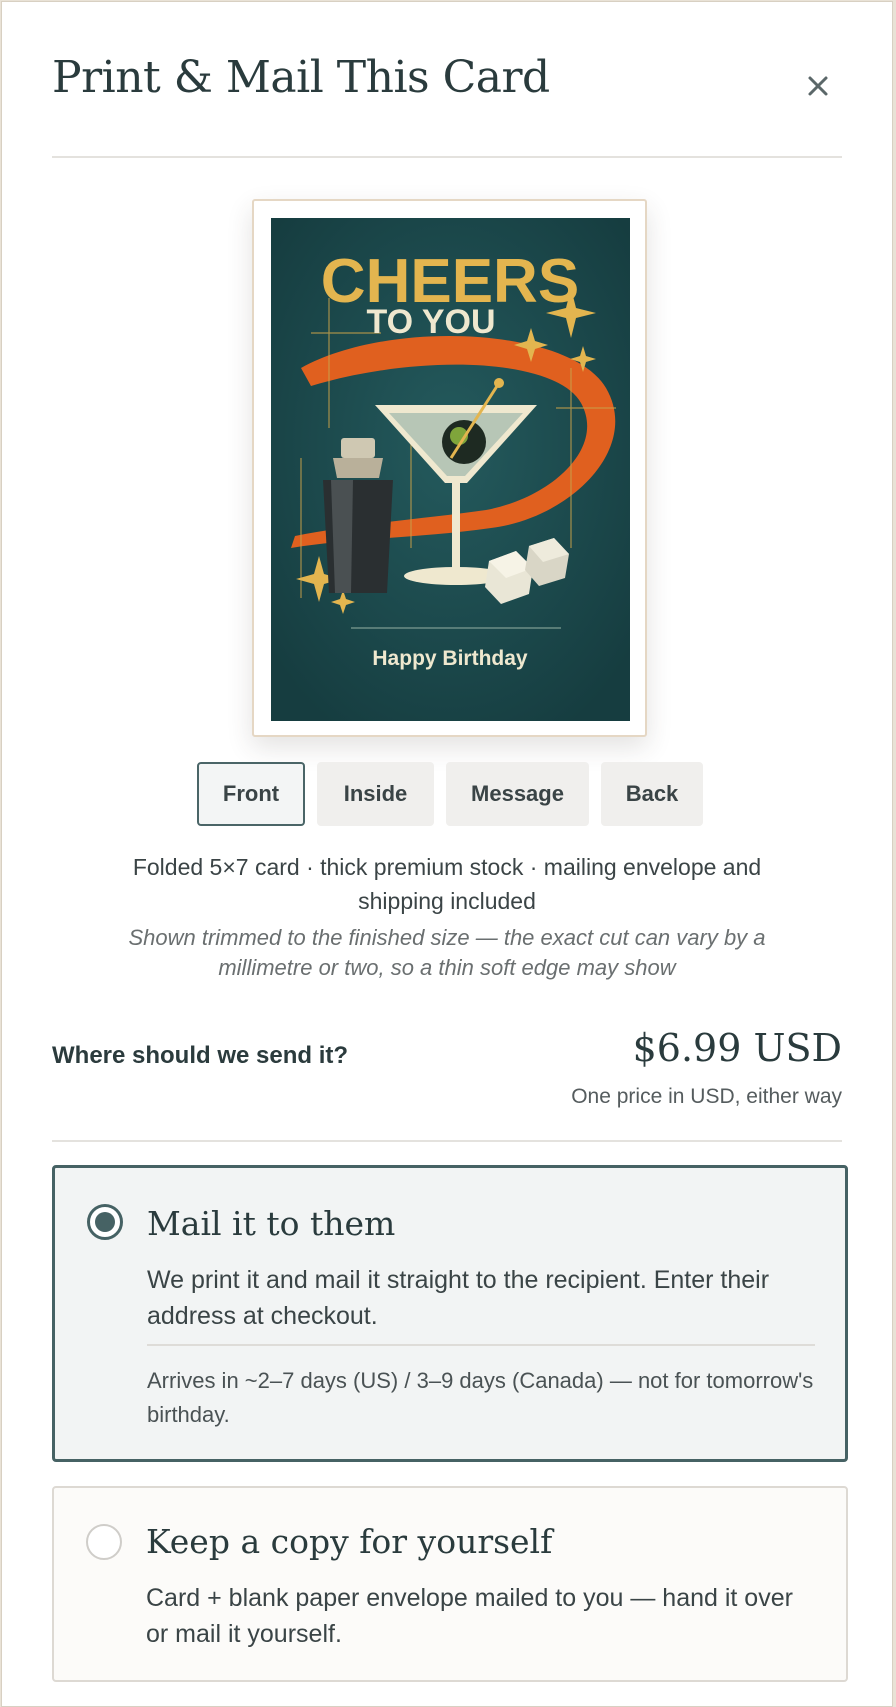  I want to click on modal-header: Print & Mail This Card, so click(447, 100).